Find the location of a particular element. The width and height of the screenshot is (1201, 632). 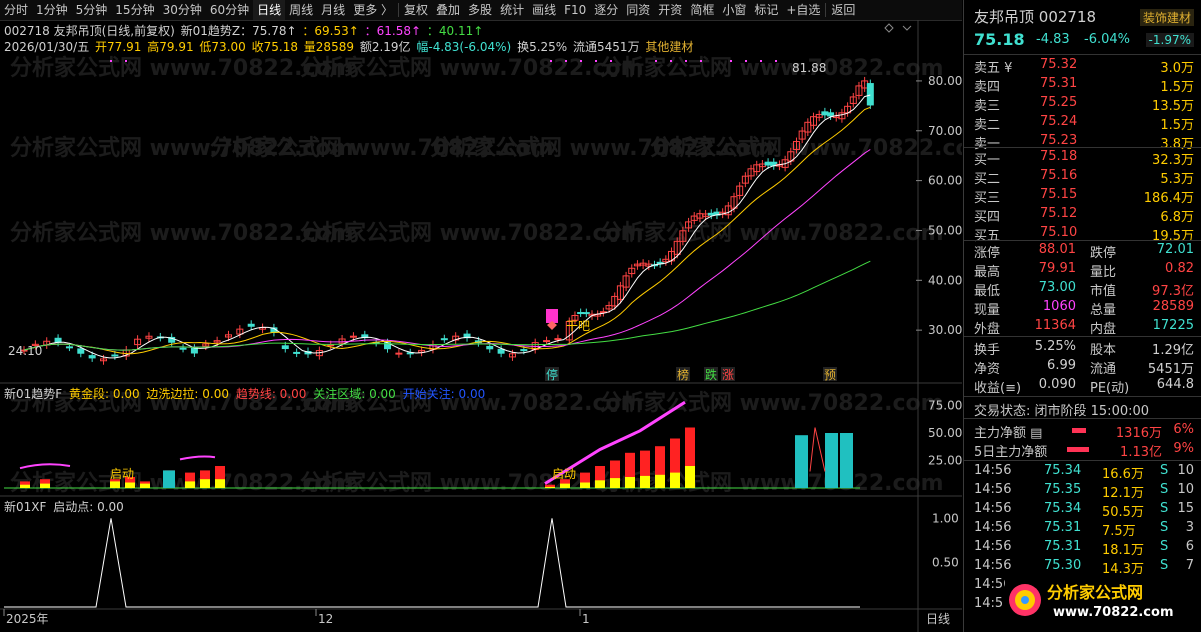

ask-price: 75.24 is located at coordinates (1058, 121).